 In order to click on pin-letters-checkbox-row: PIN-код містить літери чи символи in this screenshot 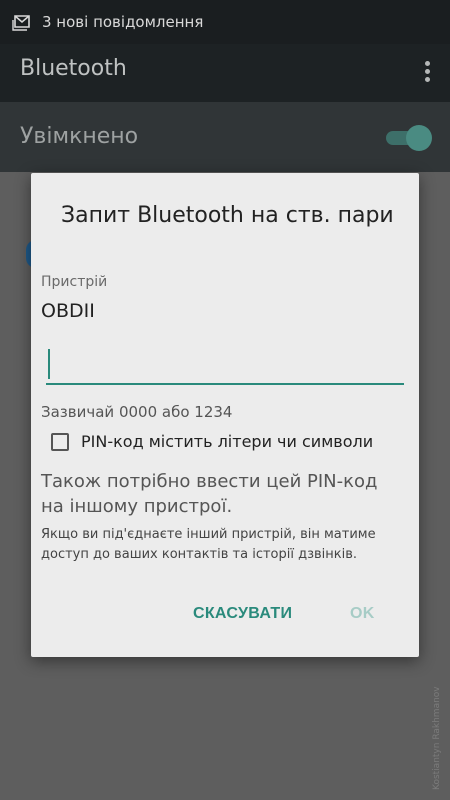, I will do `click(221, 444)`.